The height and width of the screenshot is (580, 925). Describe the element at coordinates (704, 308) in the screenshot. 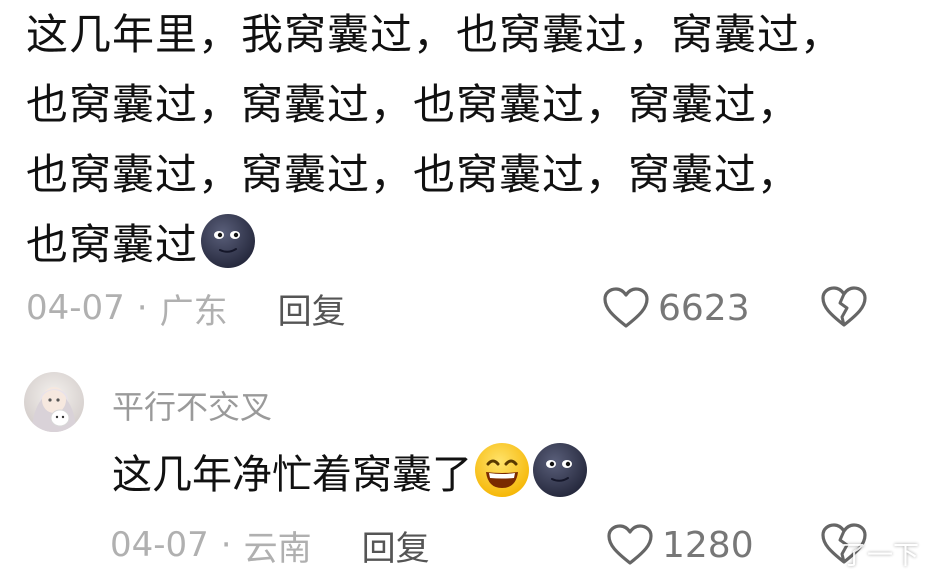

I see `like-count: 6623` at that location.